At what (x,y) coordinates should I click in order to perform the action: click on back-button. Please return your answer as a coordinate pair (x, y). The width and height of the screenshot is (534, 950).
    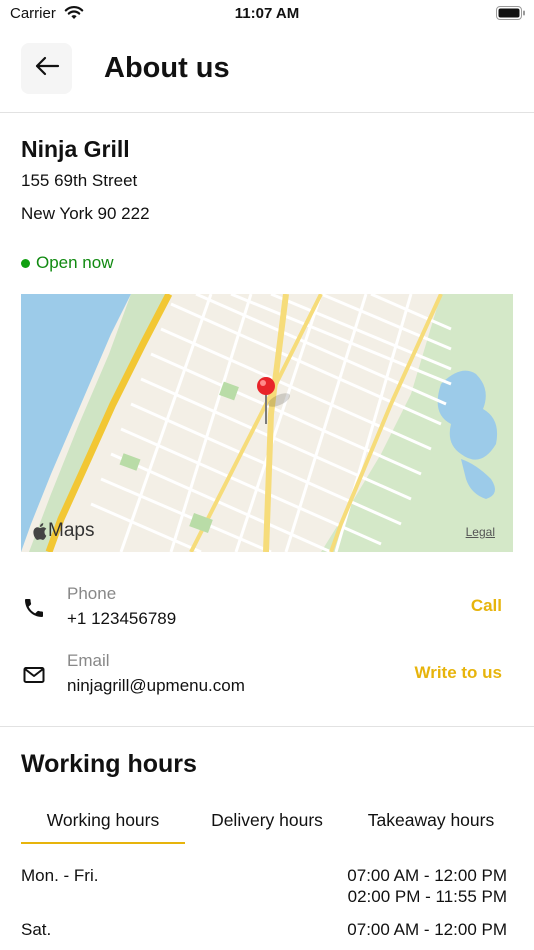
    Looking at the image, I should click on (46, 68).